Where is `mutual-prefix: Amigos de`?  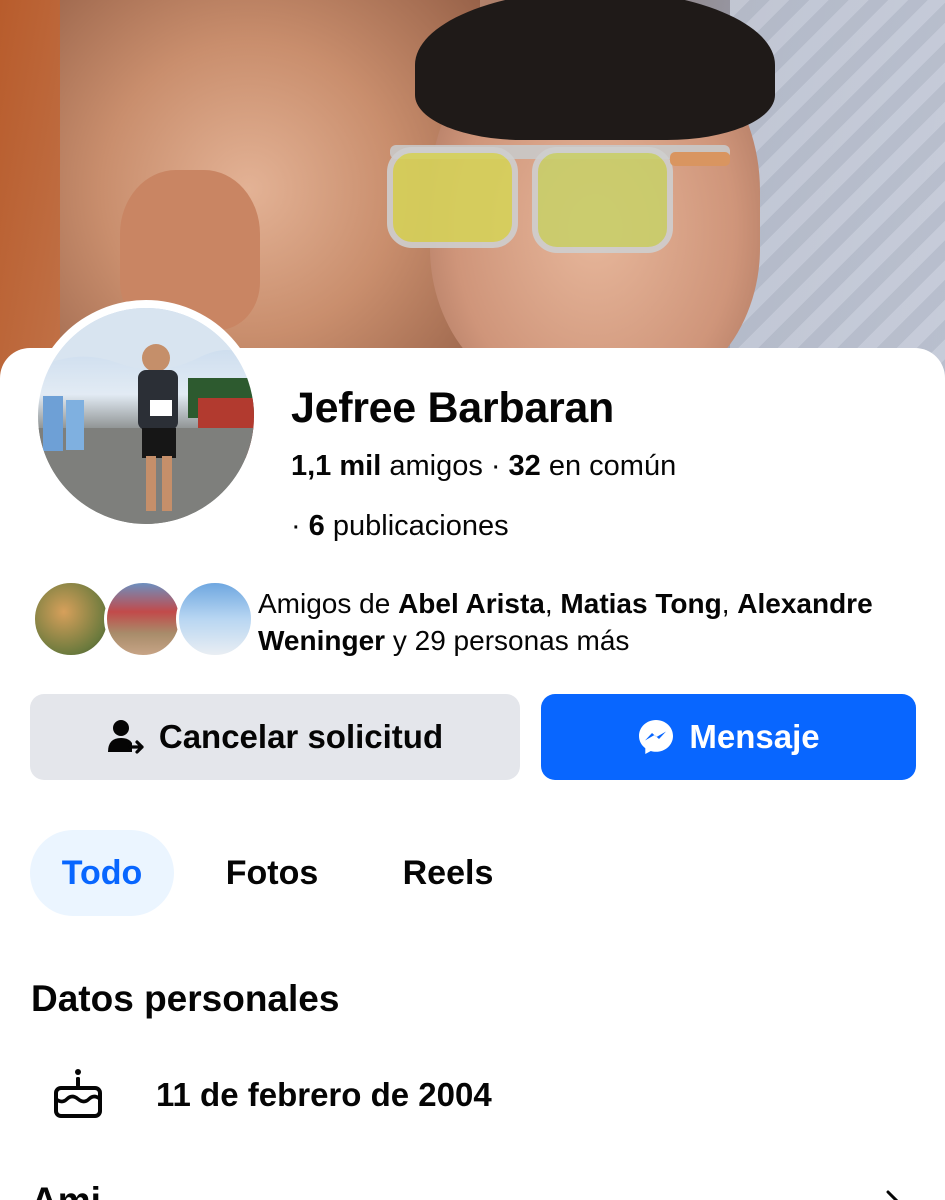 mutual-prefix: Amigos de is located at coordinates (324, 603).